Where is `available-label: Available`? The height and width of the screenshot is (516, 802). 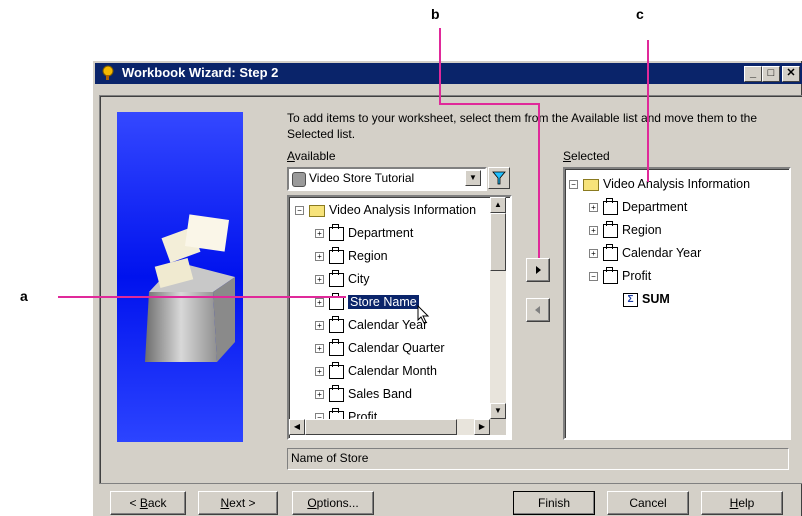
available-label: Available is located at coordinates (311, 156).